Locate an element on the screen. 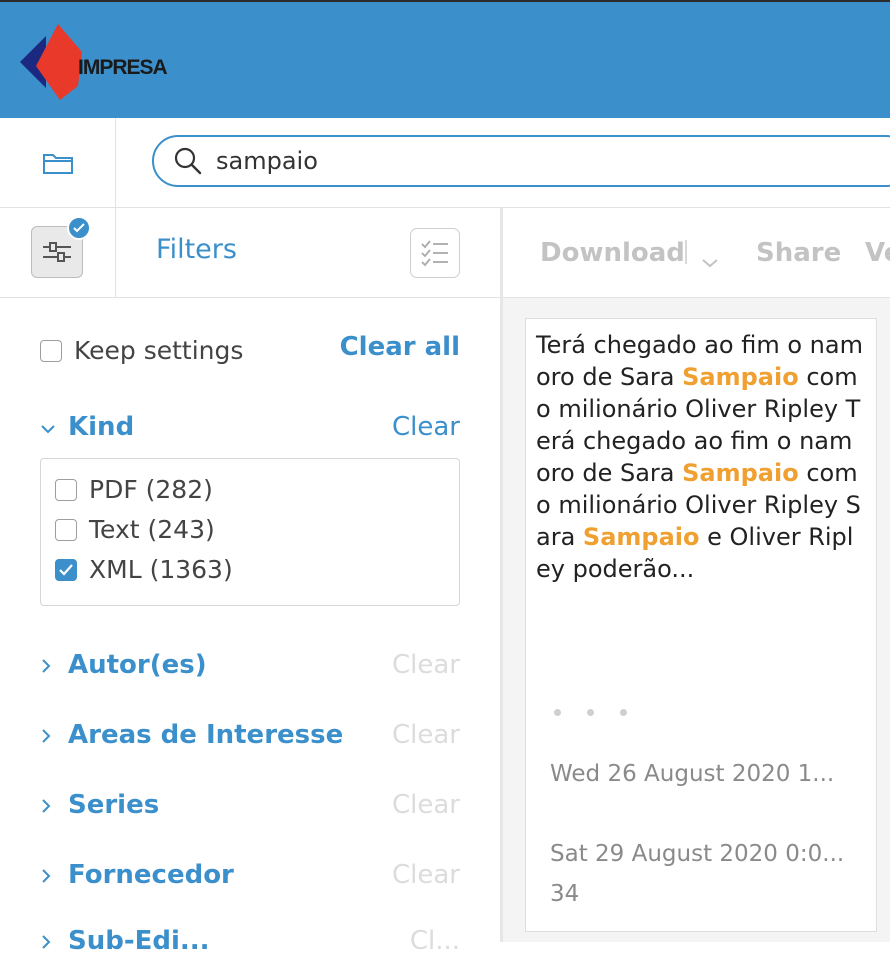  kind-section-header: Kind Clear is located at coordinates (250, 430).